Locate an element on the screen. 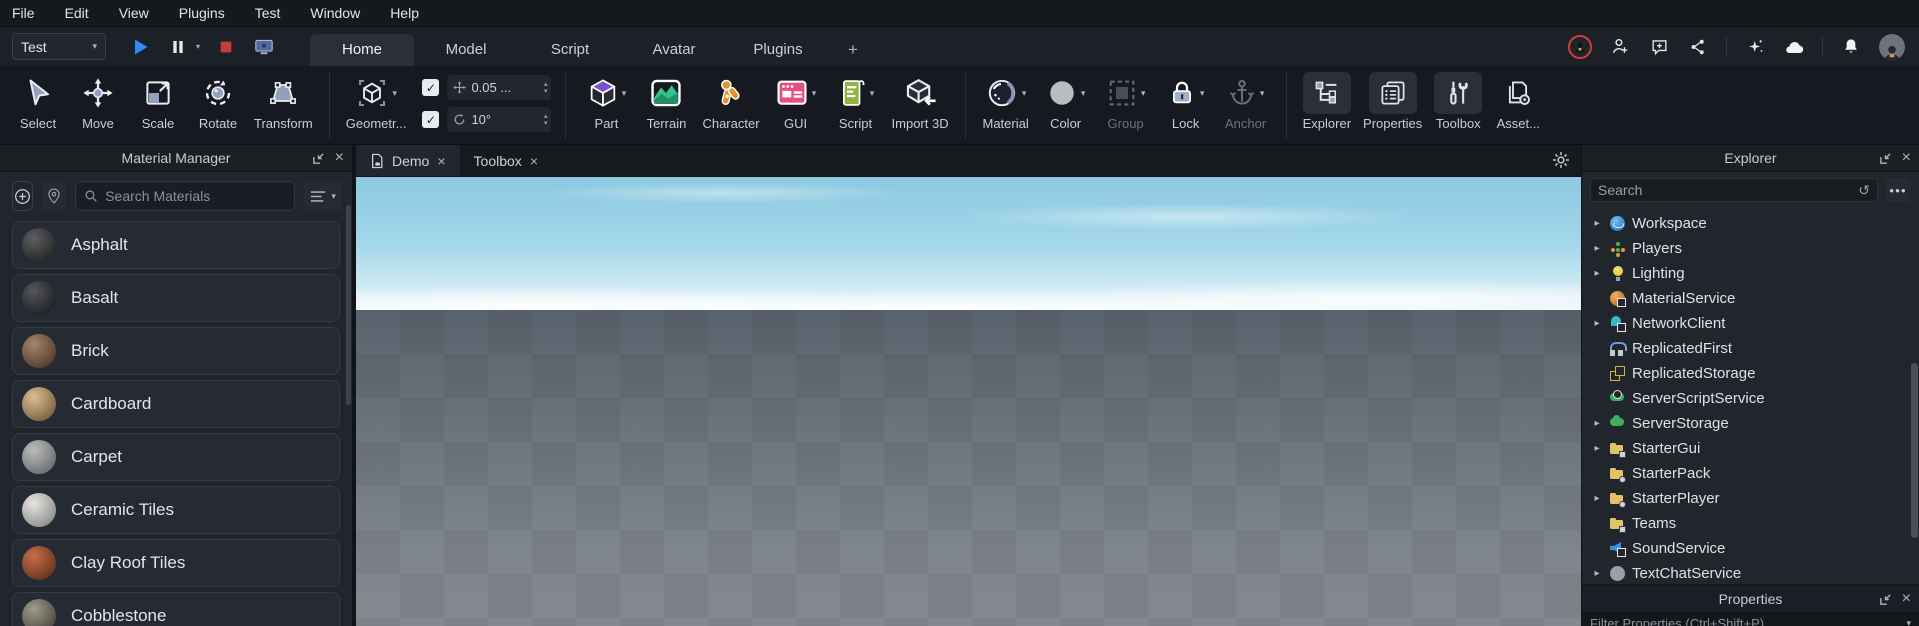  explorer-item-players: ▸ Players is located at coordinates (1750, 248).